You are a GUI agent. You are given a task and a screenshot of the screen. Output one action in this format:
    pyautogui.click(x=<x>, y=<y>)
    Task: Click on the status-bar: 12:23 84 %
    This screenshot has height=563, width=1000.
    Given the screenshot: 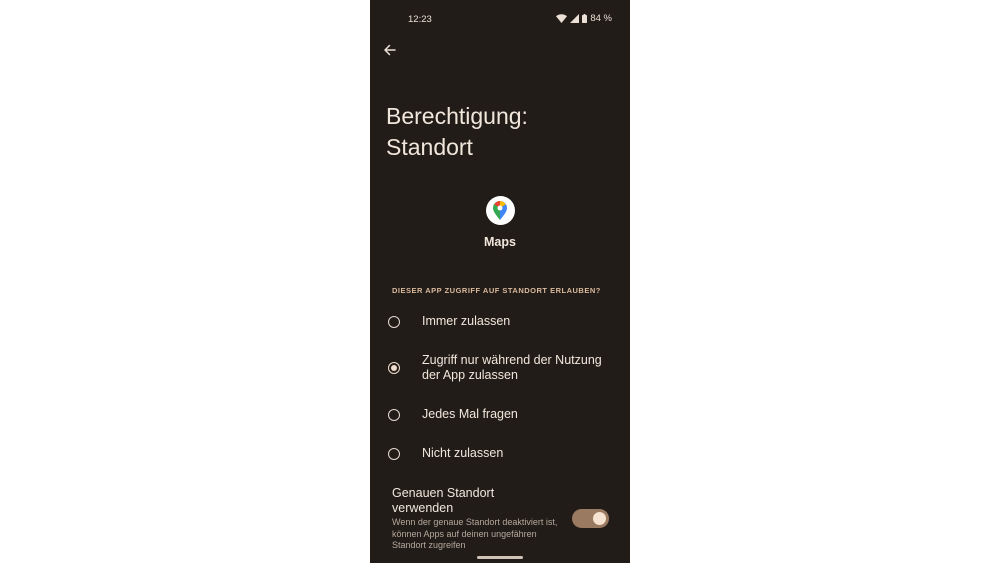 What is the action you would take?
    pyautogui.click(x=500, y=19)
    